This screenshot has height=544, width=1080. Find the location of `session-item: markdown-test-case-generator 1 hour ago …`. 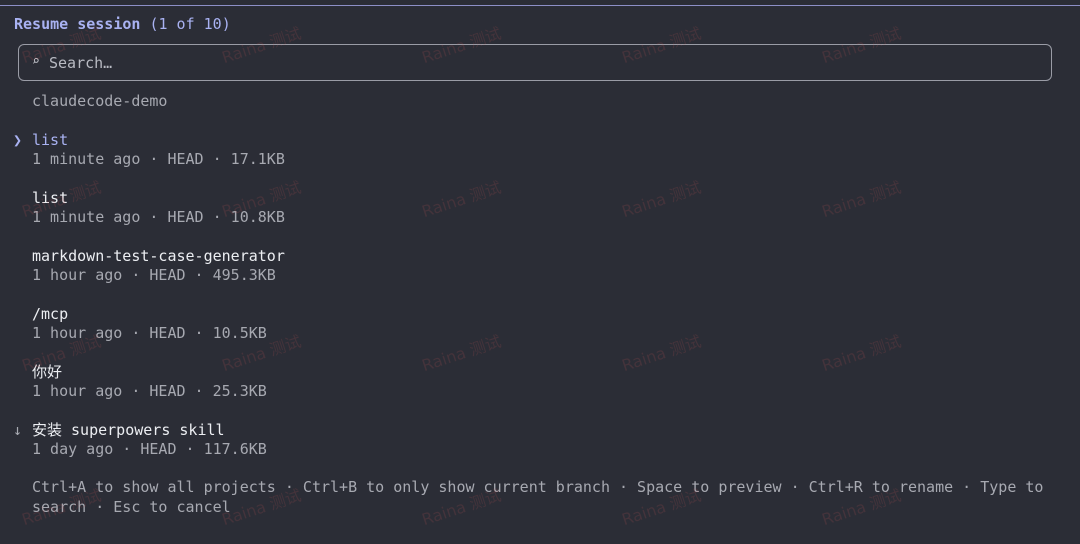

session-item: markdown-test-case-generator 1 hour ago … is located at coordinates (532, 266).